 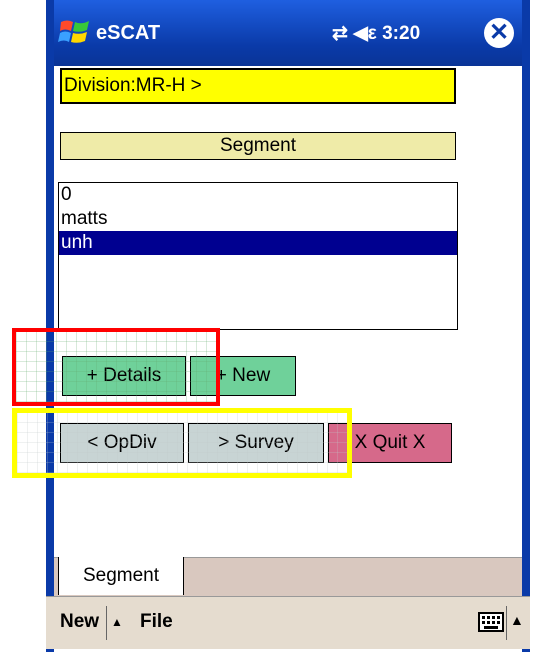 What do you see at coordinates (258, 243) in the screenshot?
I see `list-item: unh` at bounding box center [258, 243].